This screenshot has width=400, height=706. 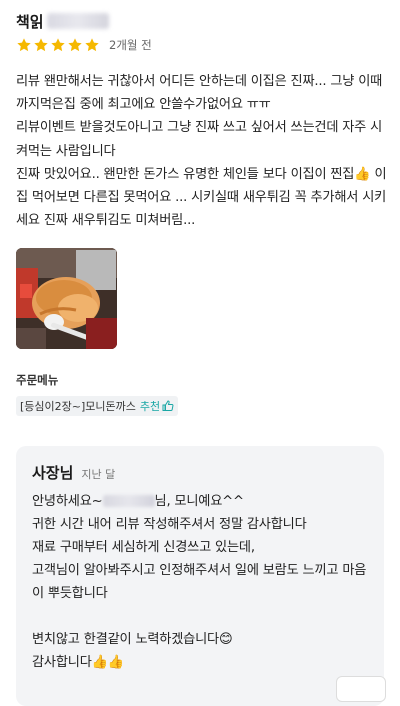 I want to click on star-rating, so click(x=58, y=45).